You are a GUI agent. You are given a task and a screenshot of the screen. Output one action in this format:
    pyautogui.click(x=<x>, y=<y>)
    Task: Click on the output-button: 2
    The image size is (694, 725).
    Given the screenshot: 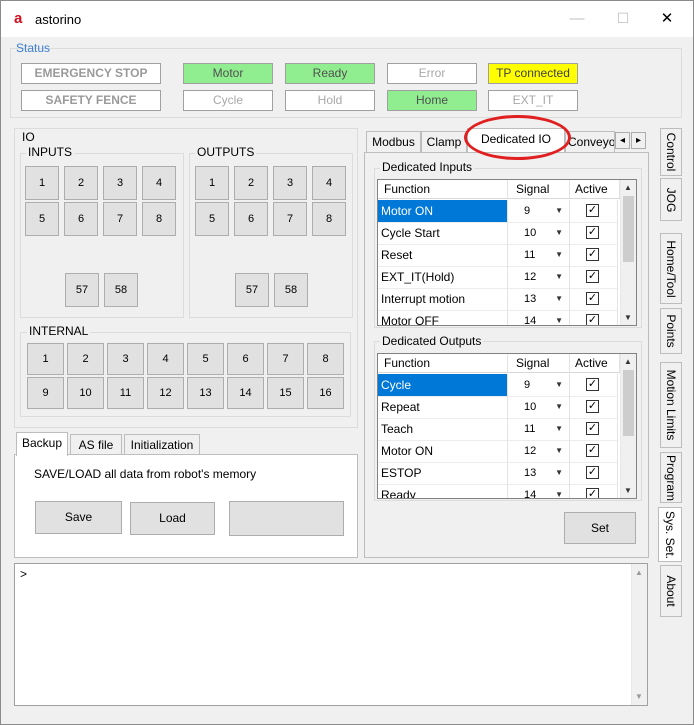 What is the action you would take?
    pyautogui.click(x=251, y=183)
    